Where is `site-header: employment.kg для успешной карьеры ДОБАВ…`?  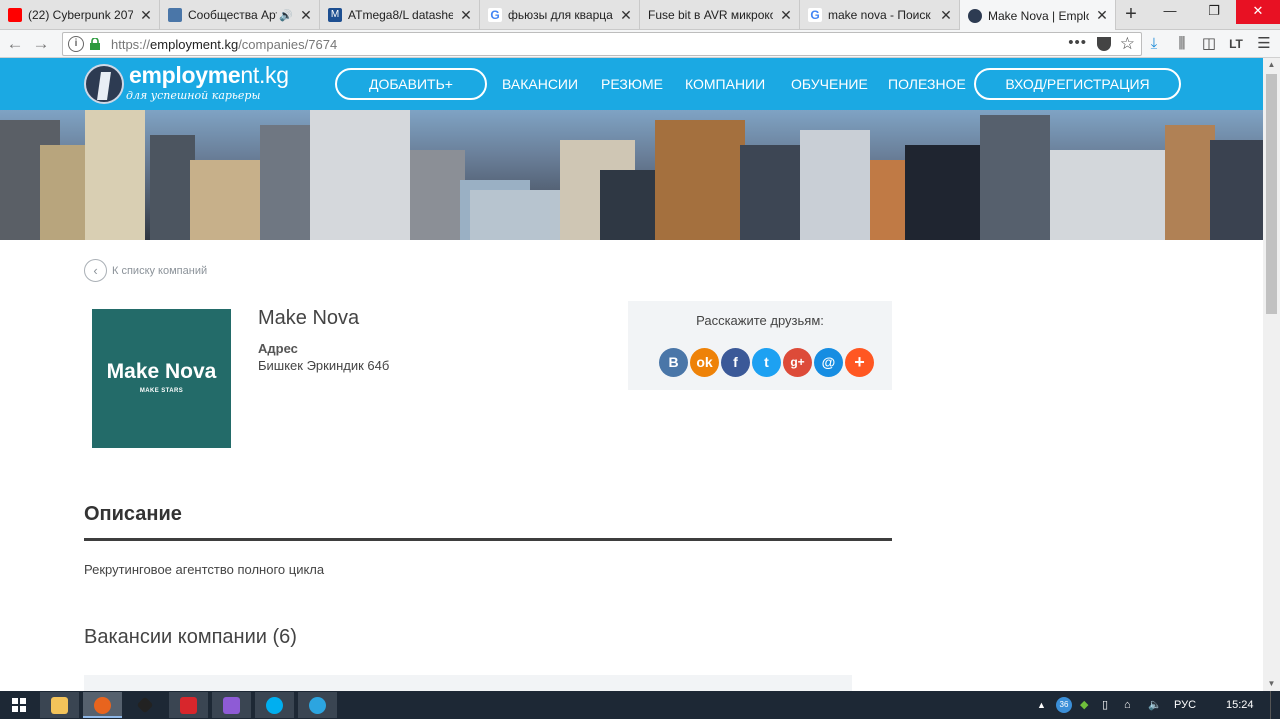 site-header: employment.kg для успешной карьеры ДОБАВ… is located at coordinates (631, 84).